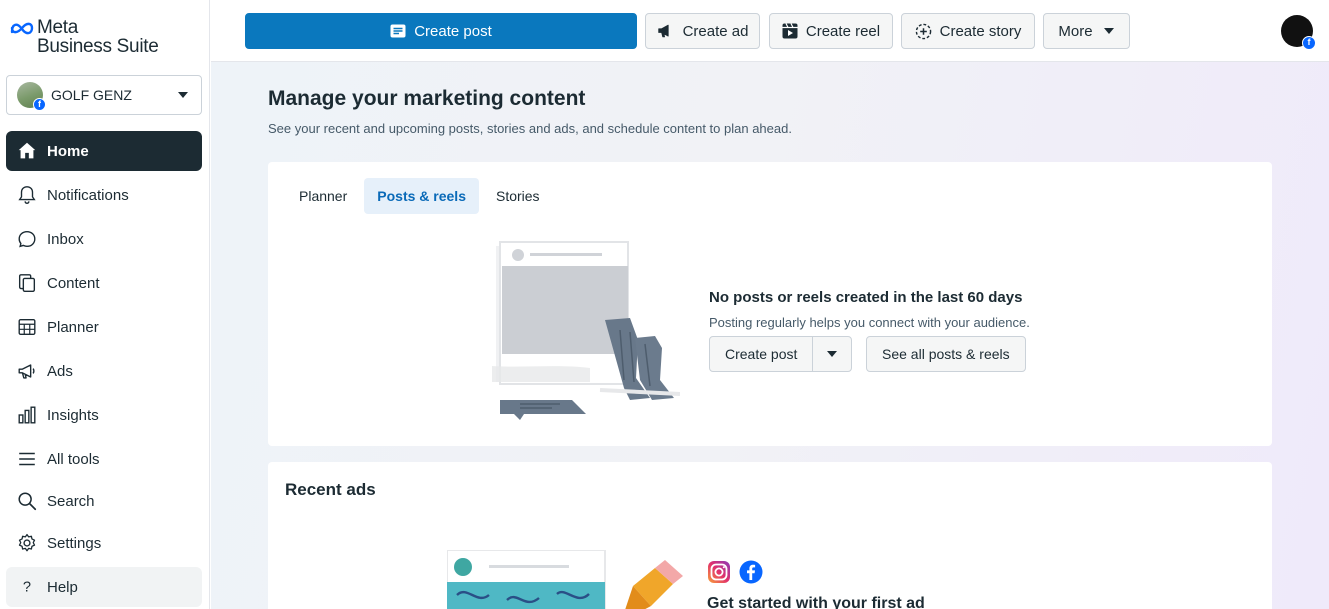 The height and width of the screenshot is (609, 1329). What do you see at coordinates (27, 150) in the screenshot?
I see `home-icon` at bounding box center [27, 150].